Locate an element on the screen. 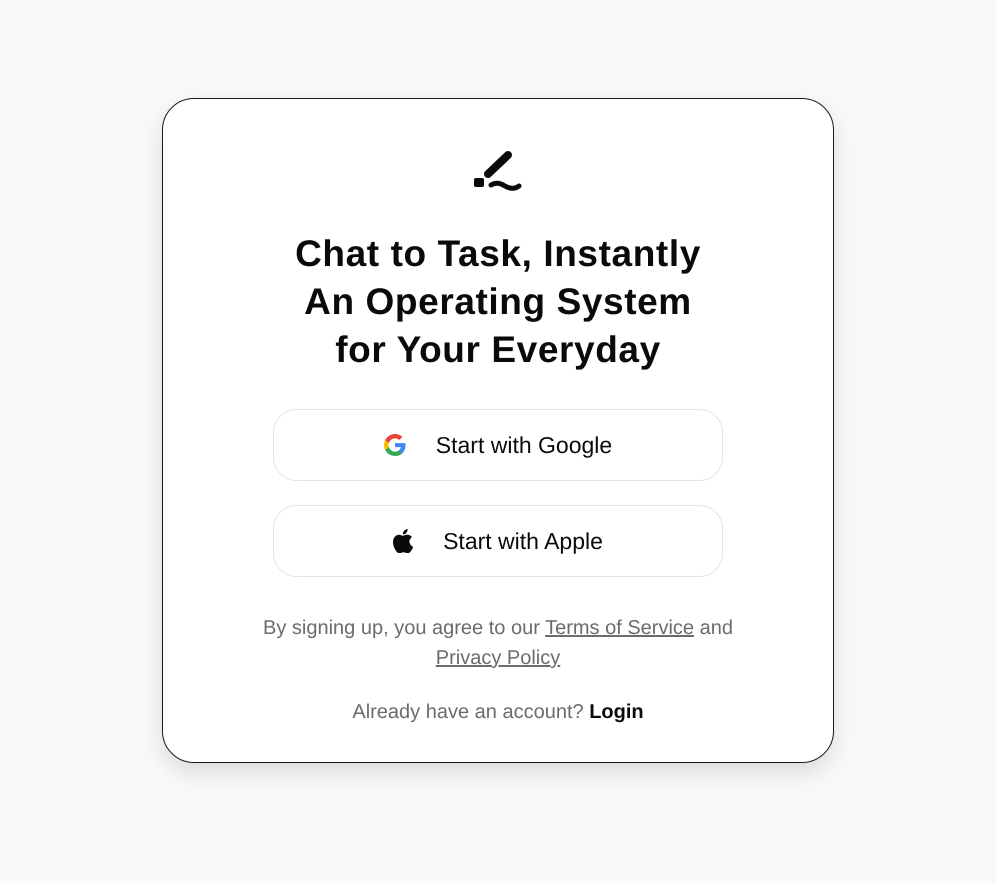 The width and height of the screenshot is (996, 883). login-prompt: Already have an account? Login is located at coordinates (498, 712).